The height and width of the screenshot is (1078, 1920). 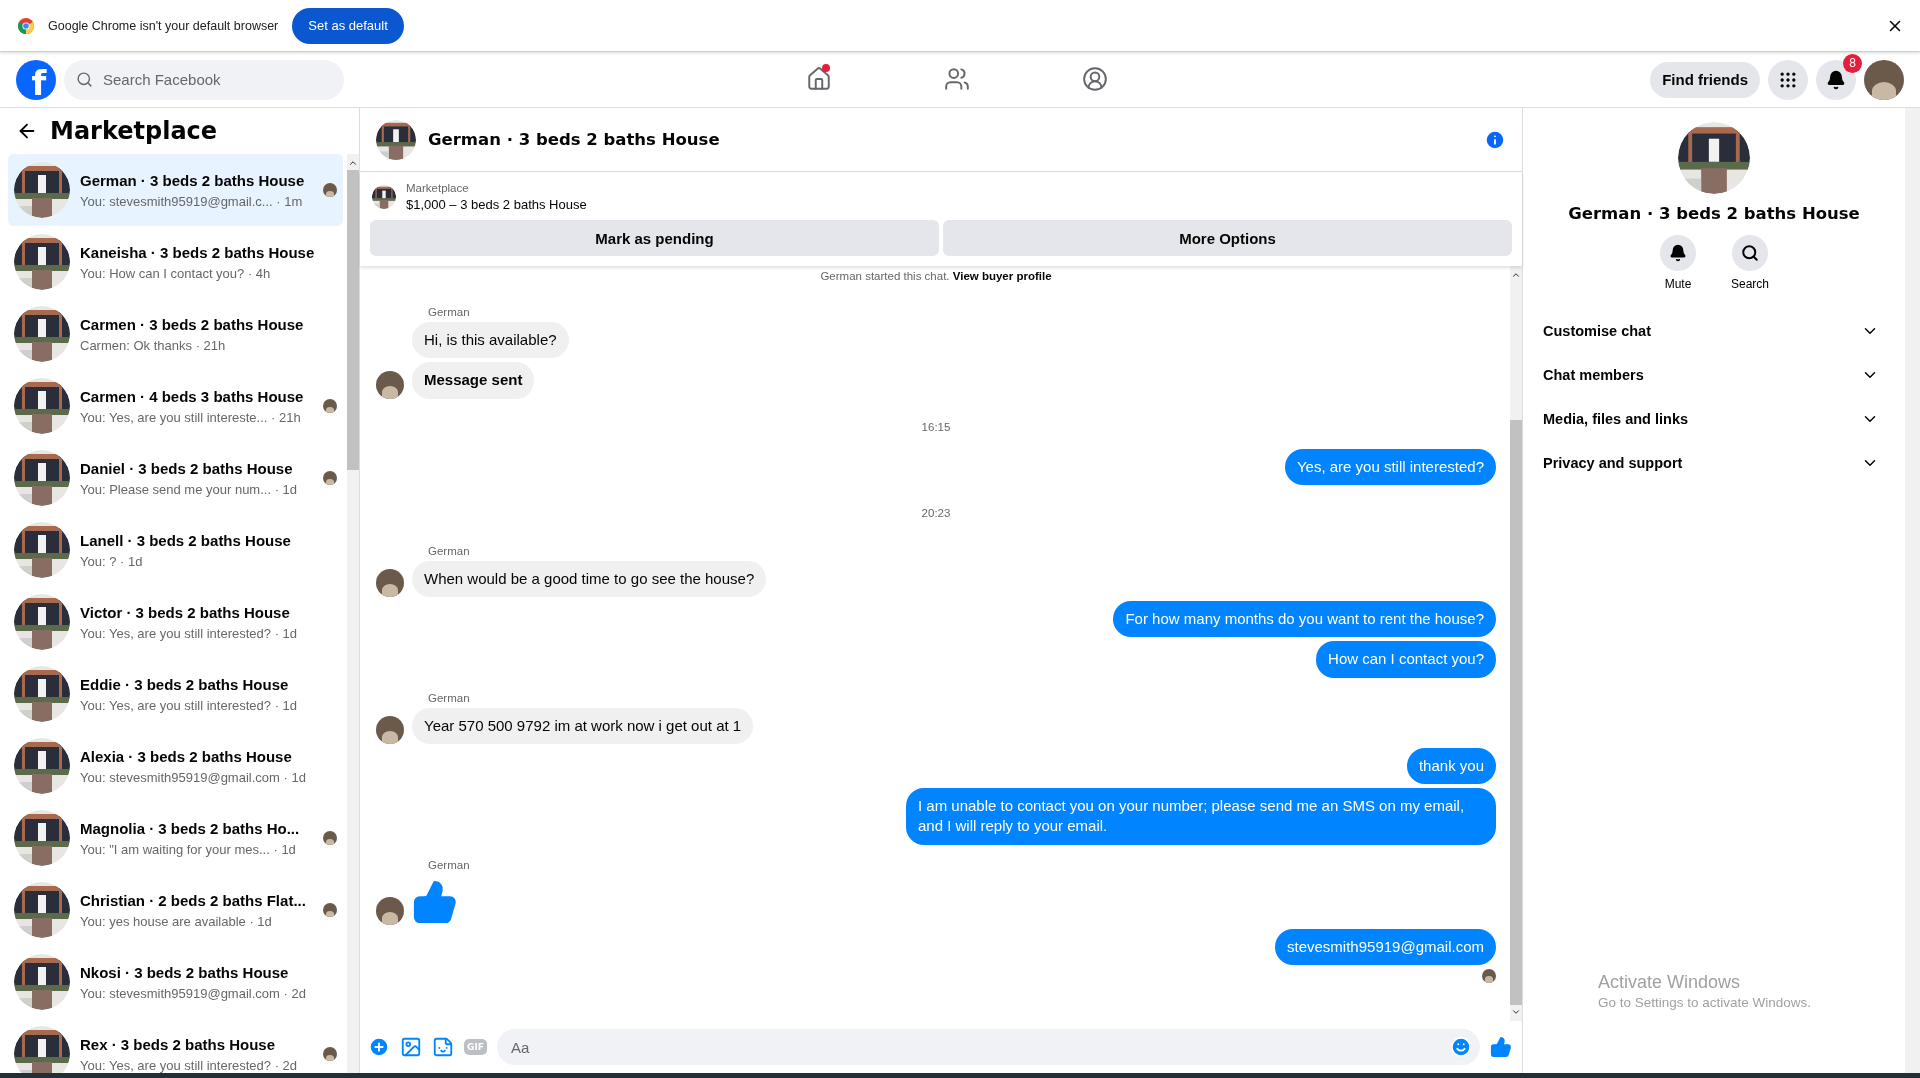 I want to click on conversation-item: Victor · 3 beds 2 baths House You: Yes, are you still interested? · 1d, so click(x=175, y=622).